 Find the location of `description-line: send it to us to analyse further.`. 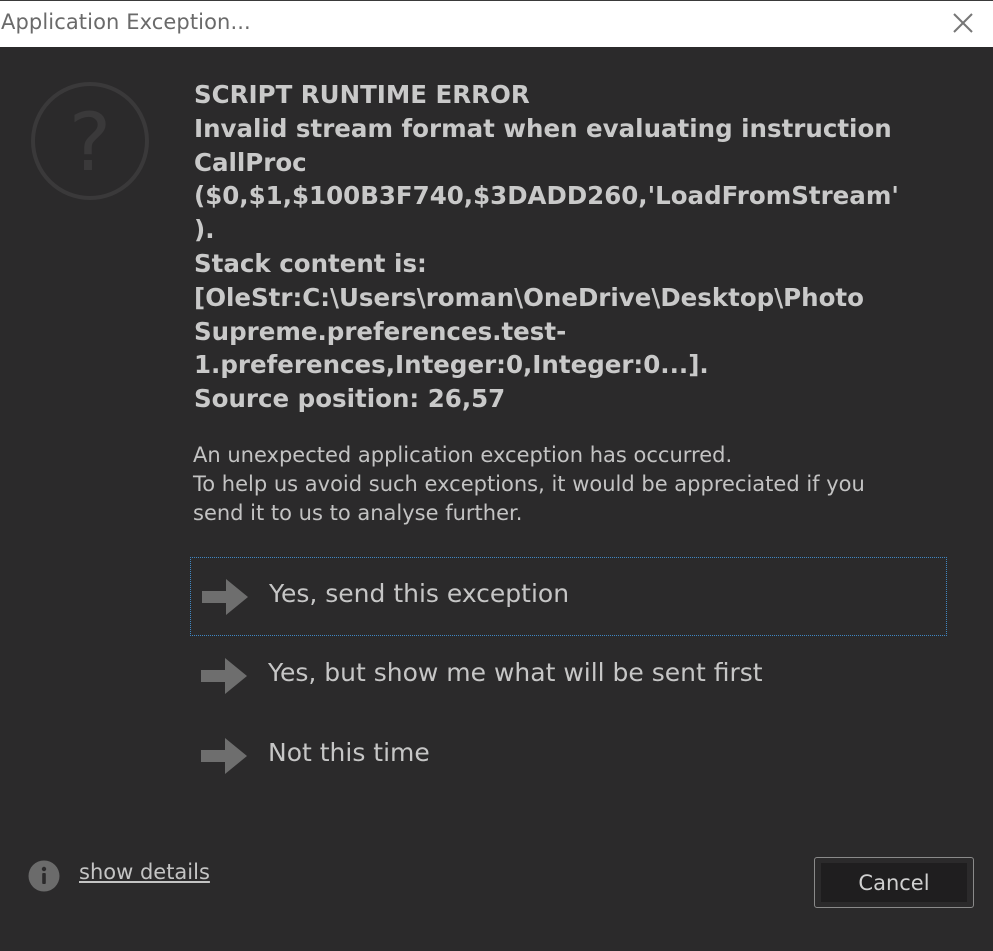

description-line: send it to us to analyse further. is located at coordinates (358, 513).